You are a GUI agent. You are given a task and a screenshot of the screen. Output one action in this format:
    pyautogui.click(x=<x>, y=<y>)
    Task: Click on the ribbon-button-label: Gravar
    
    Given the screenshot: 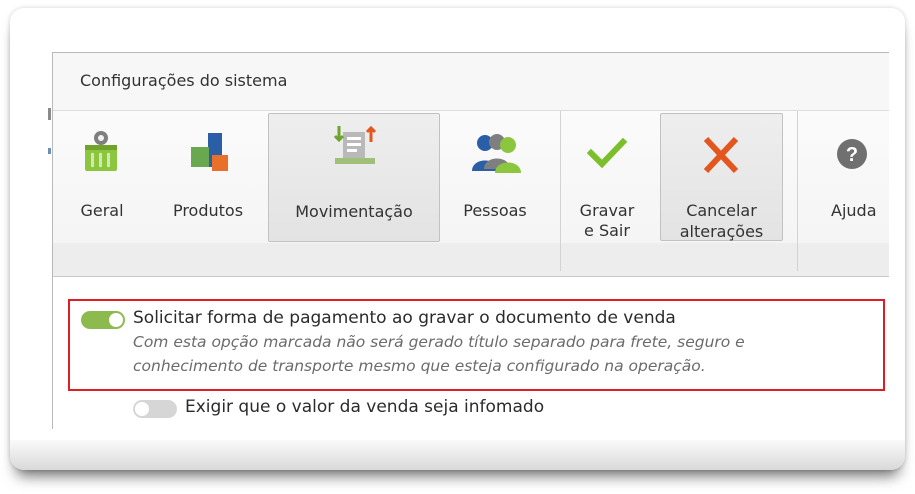 What is the action you would take?
    pyautogui.click(x=607, y=210)
    